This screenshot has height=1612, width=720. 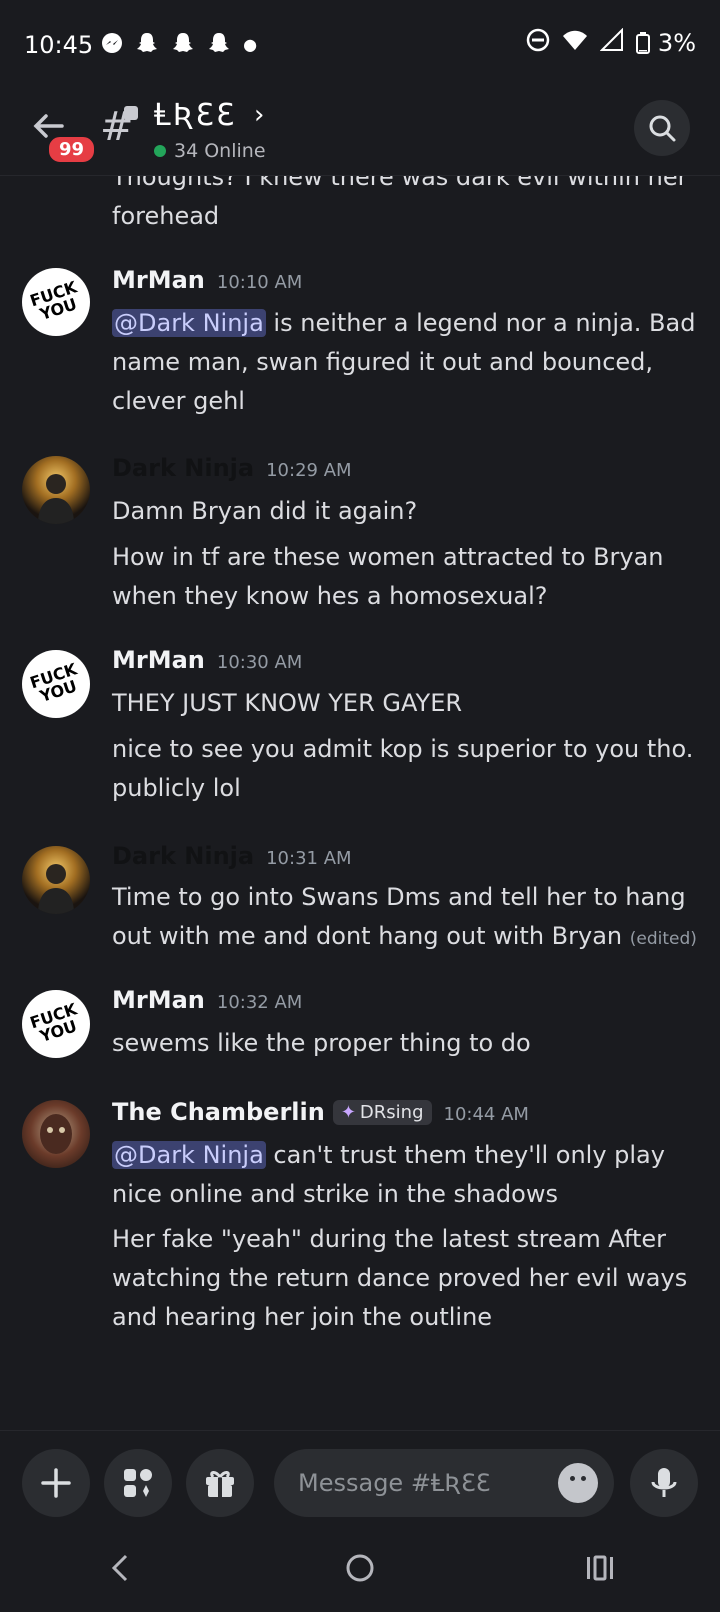 What do you see at coordinates (309, 858) in the screenshot?
I see `message-time: 10:31 AM` at bounding box center [309, 858].